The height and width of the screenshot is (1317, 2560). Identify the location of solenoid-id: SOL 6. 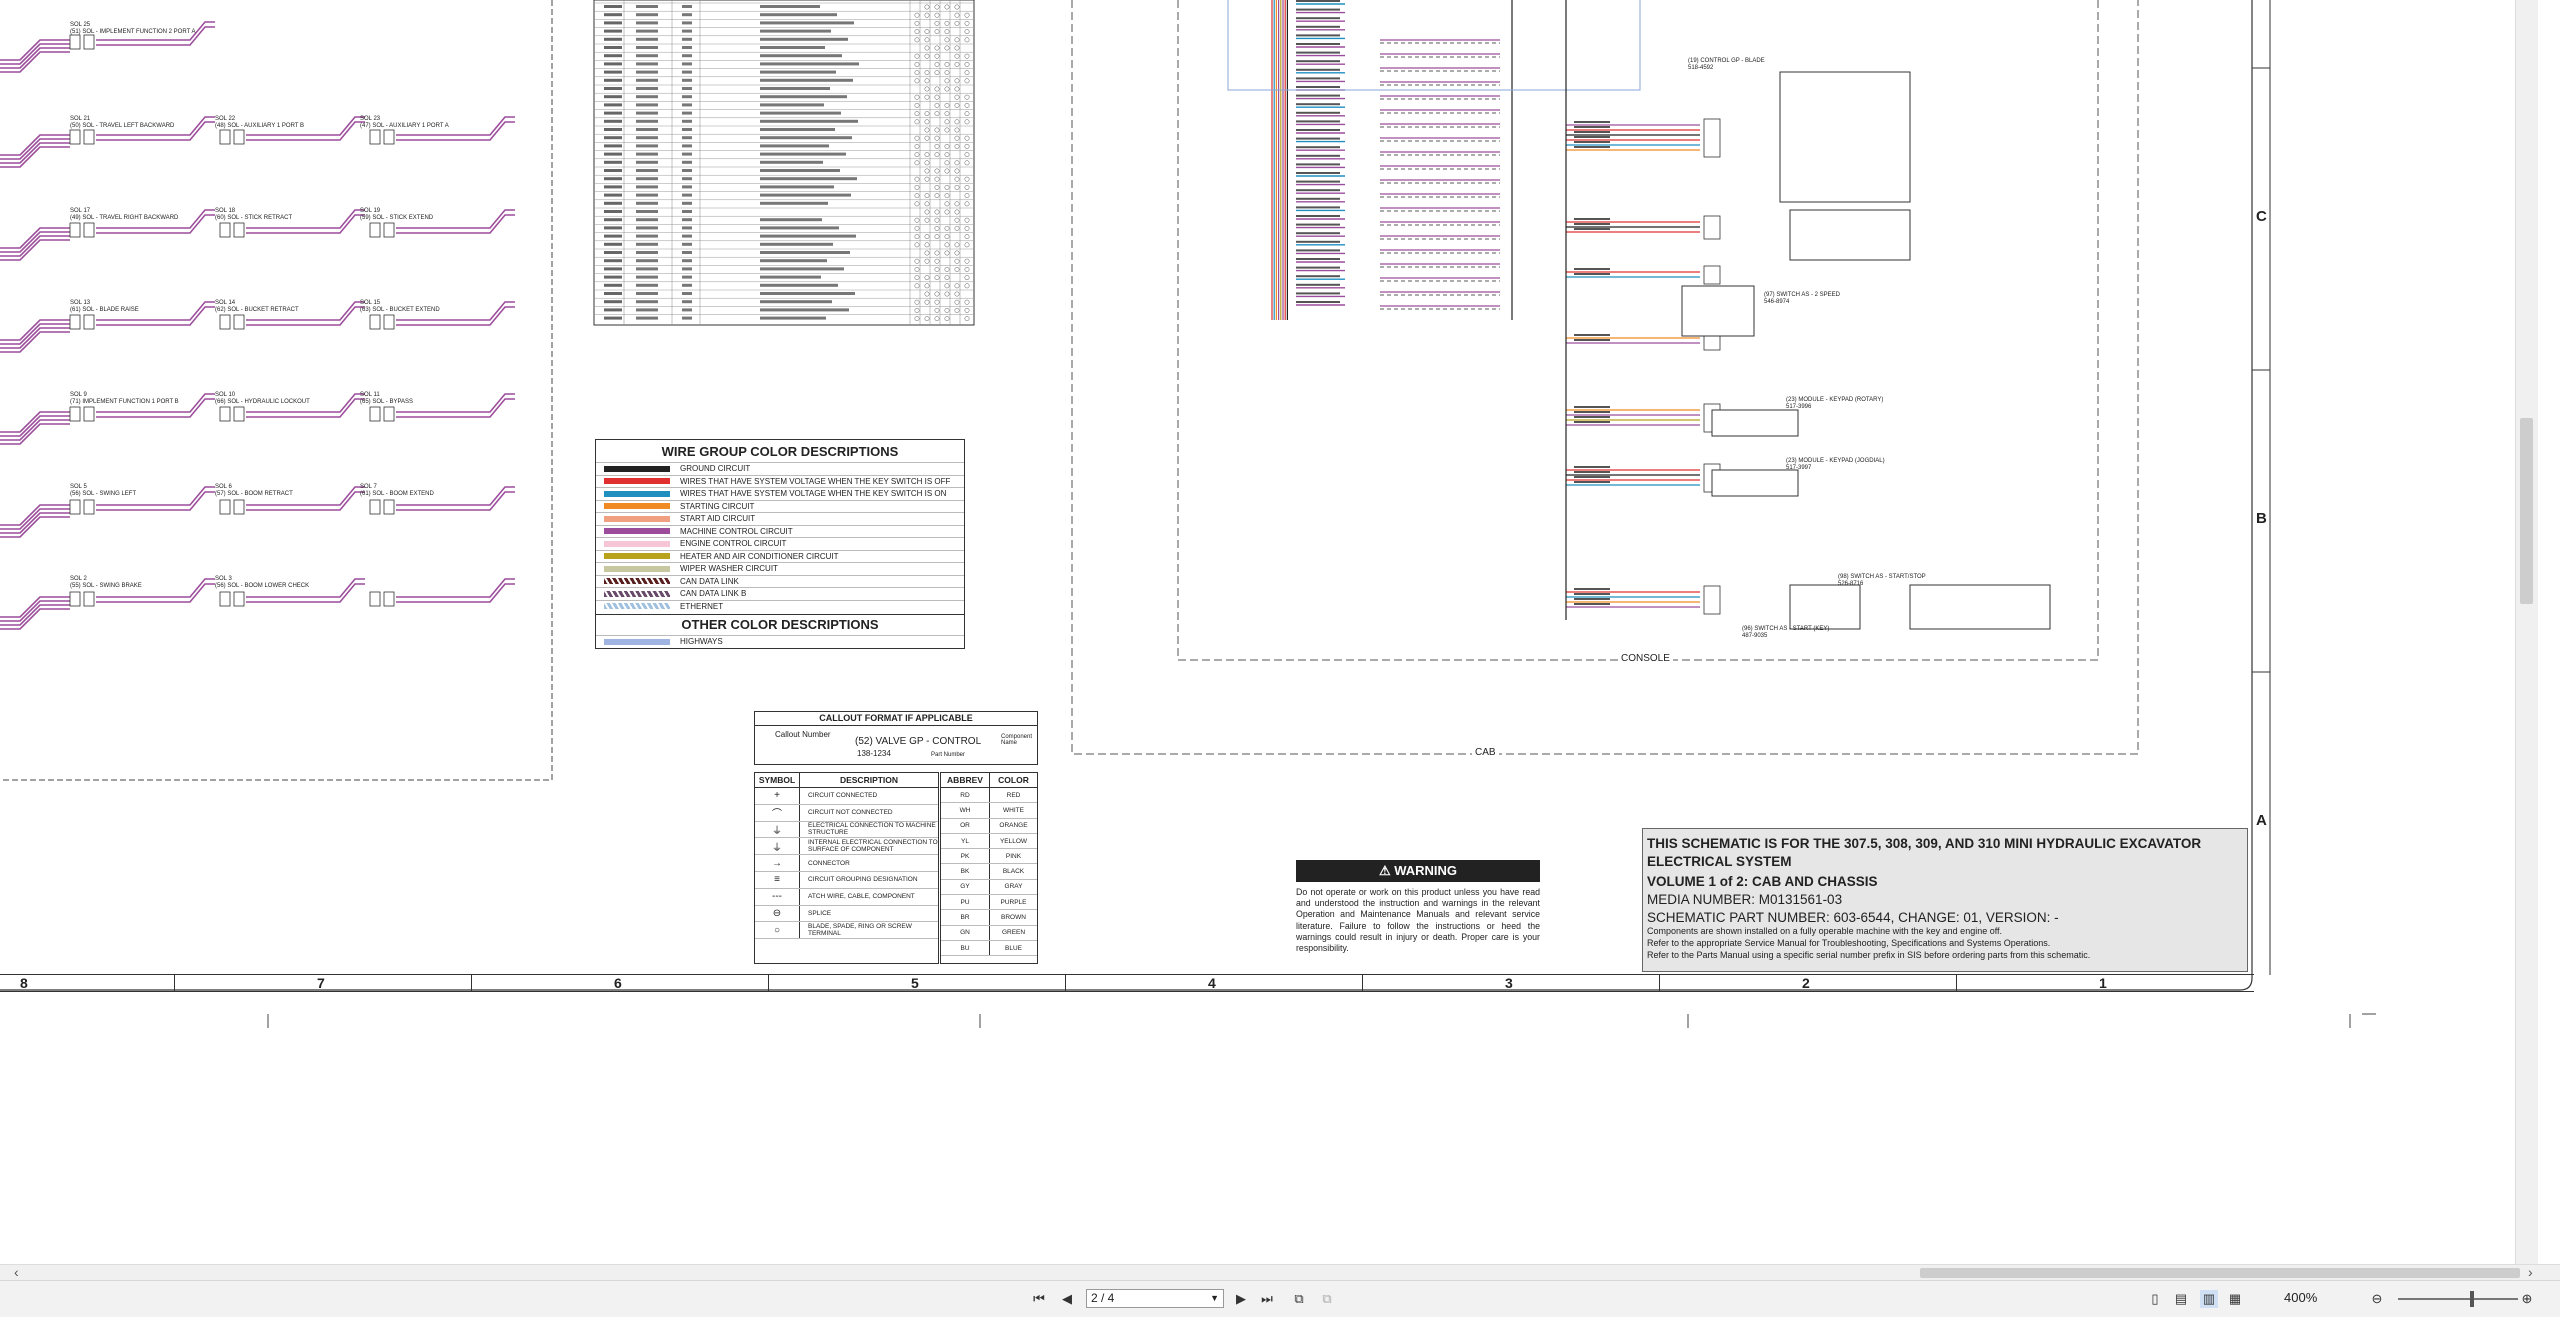
(223, 487).